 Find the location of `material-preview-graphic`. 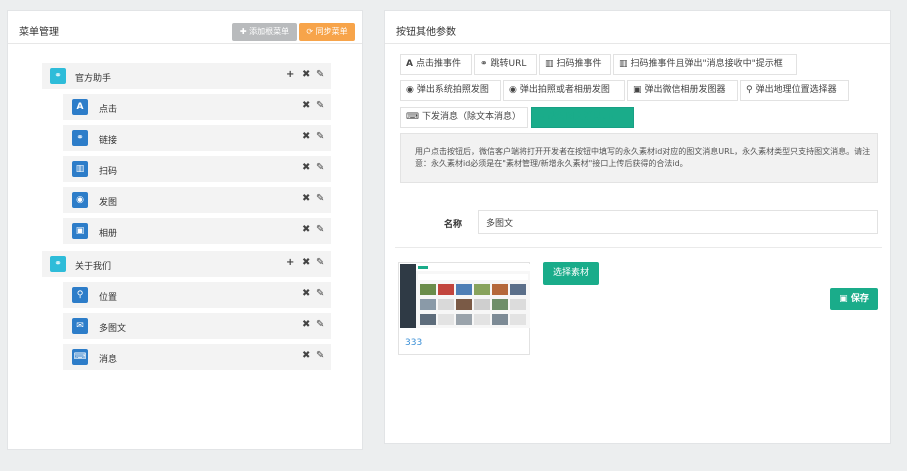

material-preview-graphic is located at coordinates (465, 296).